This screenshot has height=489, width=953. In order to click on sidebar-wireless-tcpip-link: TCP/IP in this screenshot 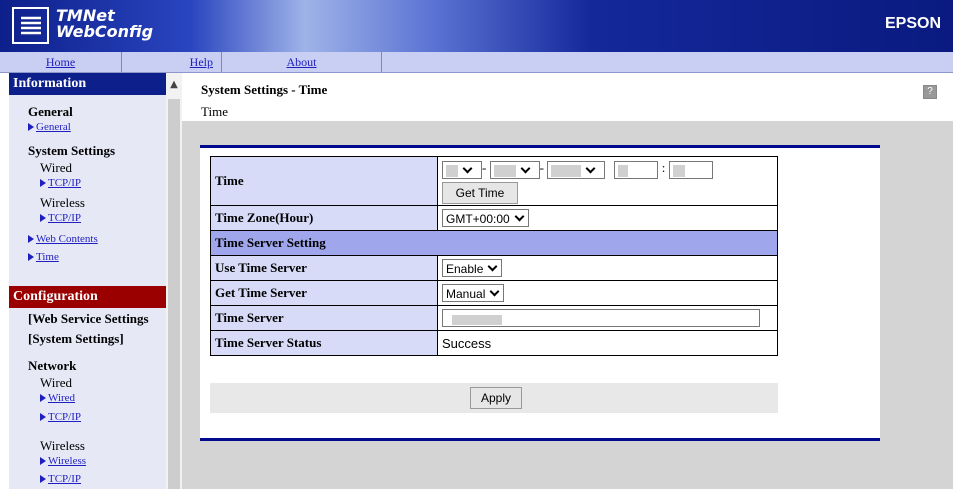, I will do `click(64, 218)`.